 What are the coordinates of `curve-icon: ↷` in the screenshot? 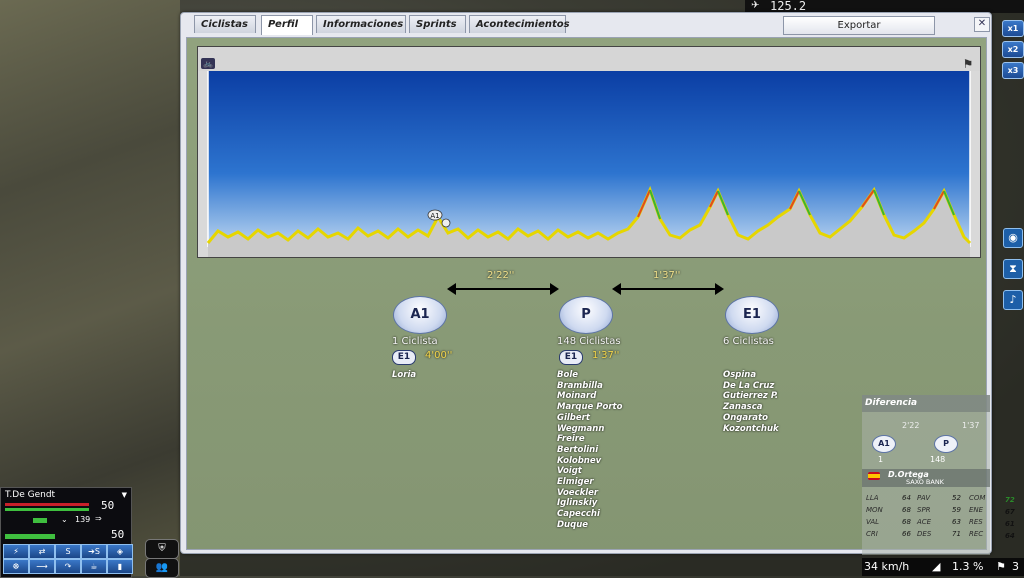 It's located at (68, 566).